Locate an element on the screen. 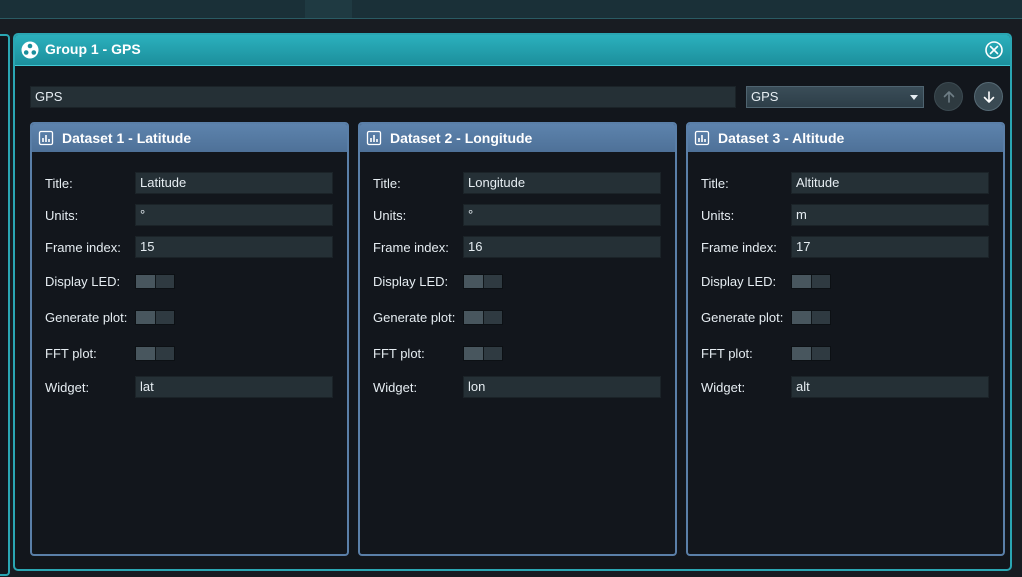 The image size is (1022, 577). dataset-header: Dataset 2 - Longitude is located at coordinates (517, 138).